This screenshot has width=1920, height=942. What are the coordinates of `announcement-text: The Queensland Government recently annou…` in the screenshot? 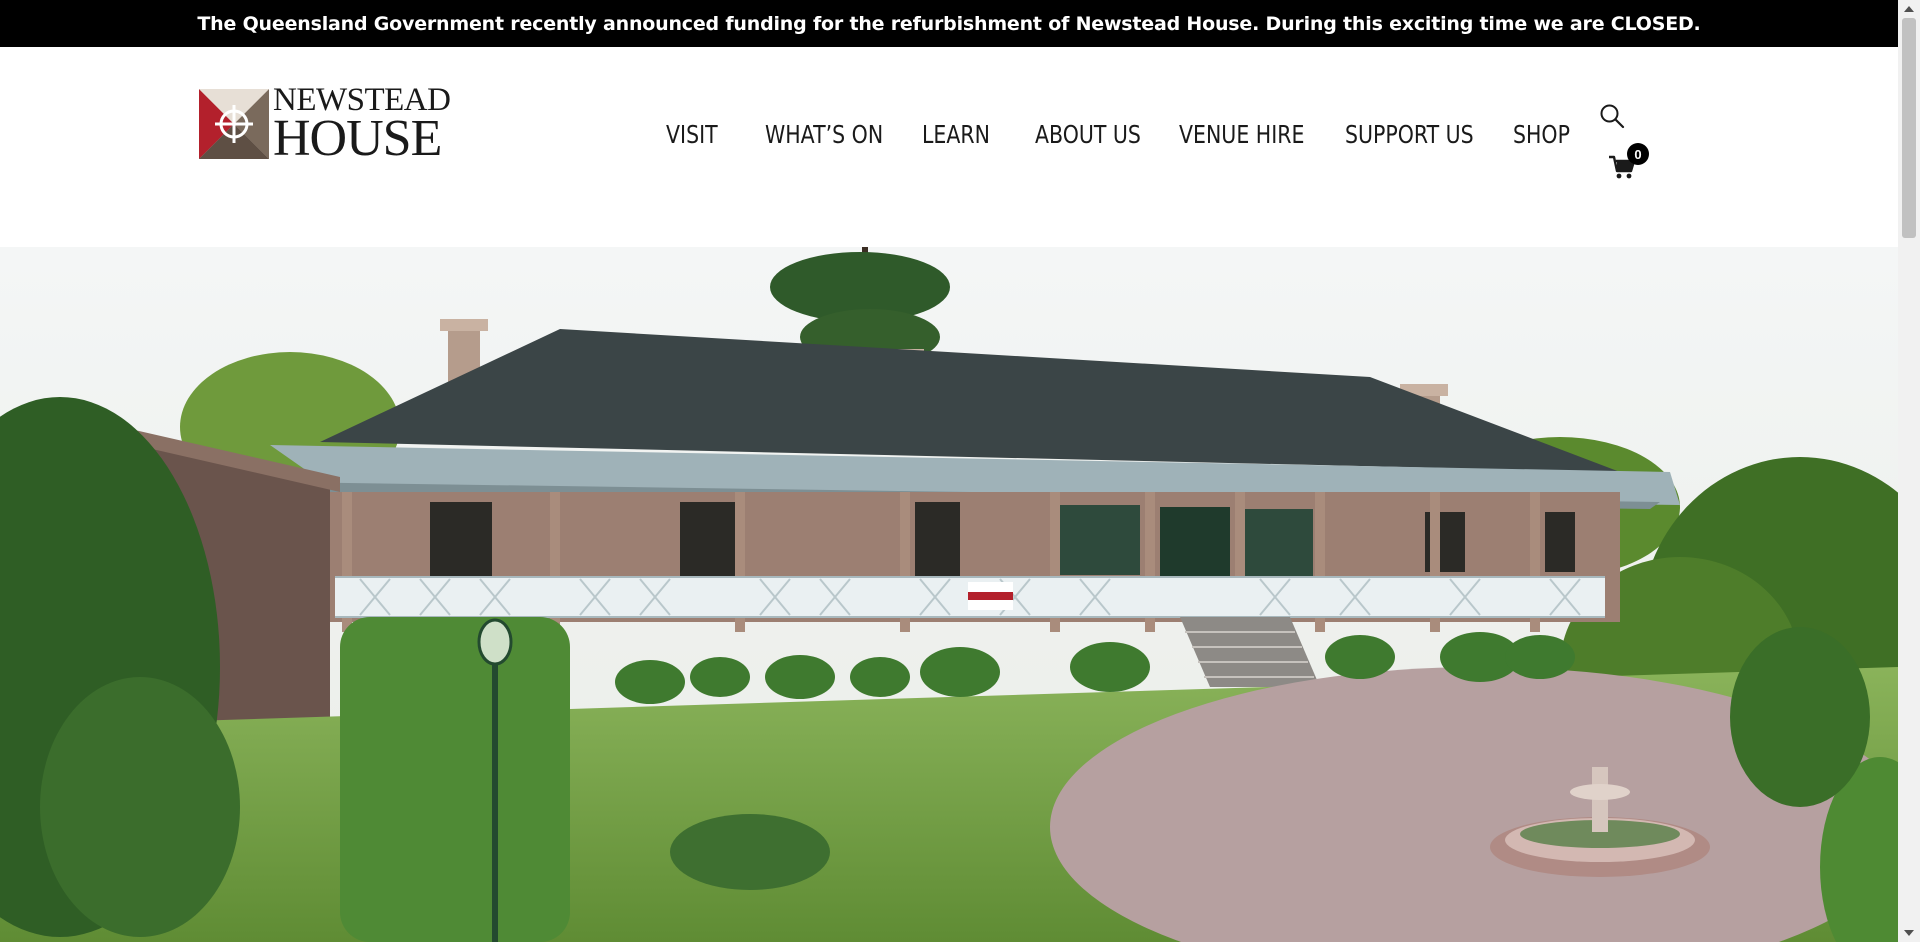 It's located at (949, 23).